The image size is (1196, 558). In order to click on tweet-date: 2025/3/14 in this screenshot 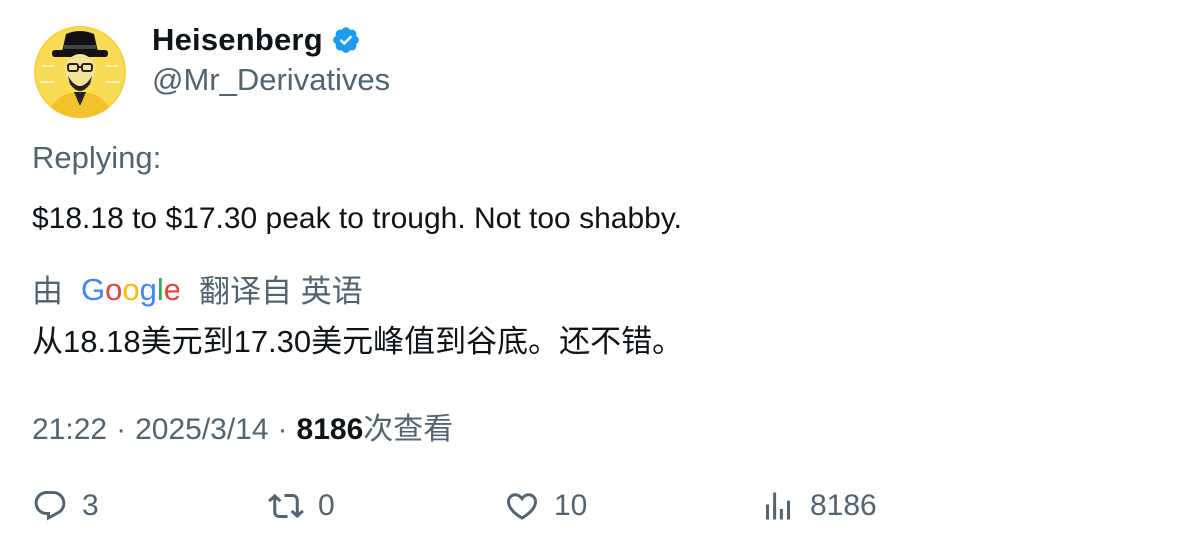, I will do `click(201, 430)`.